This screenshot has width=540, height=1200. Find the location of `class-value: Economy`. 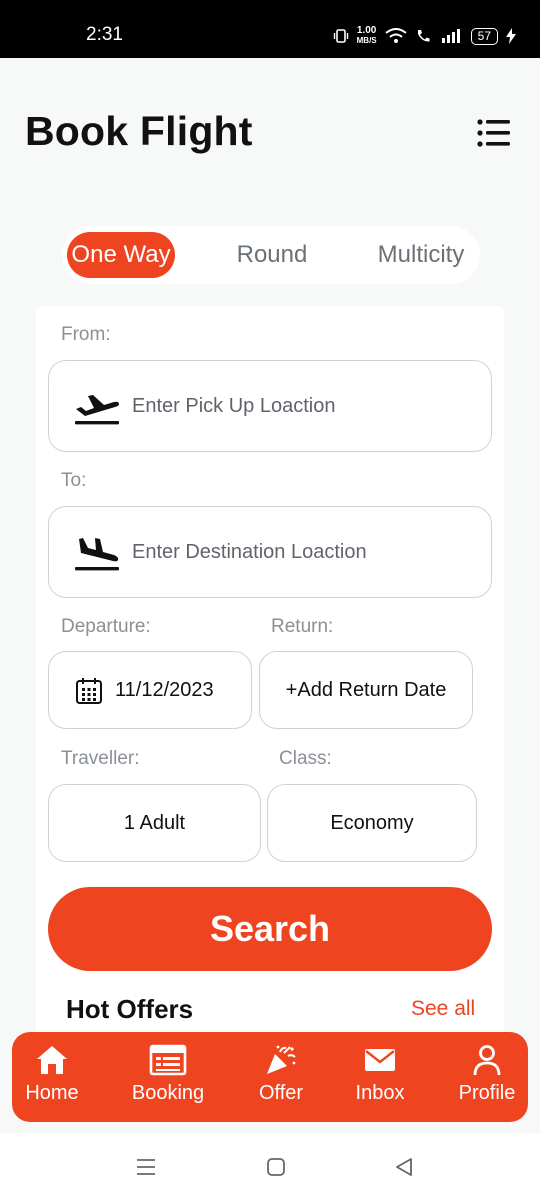

class-value: Economy is located at coordinates (372, 823).